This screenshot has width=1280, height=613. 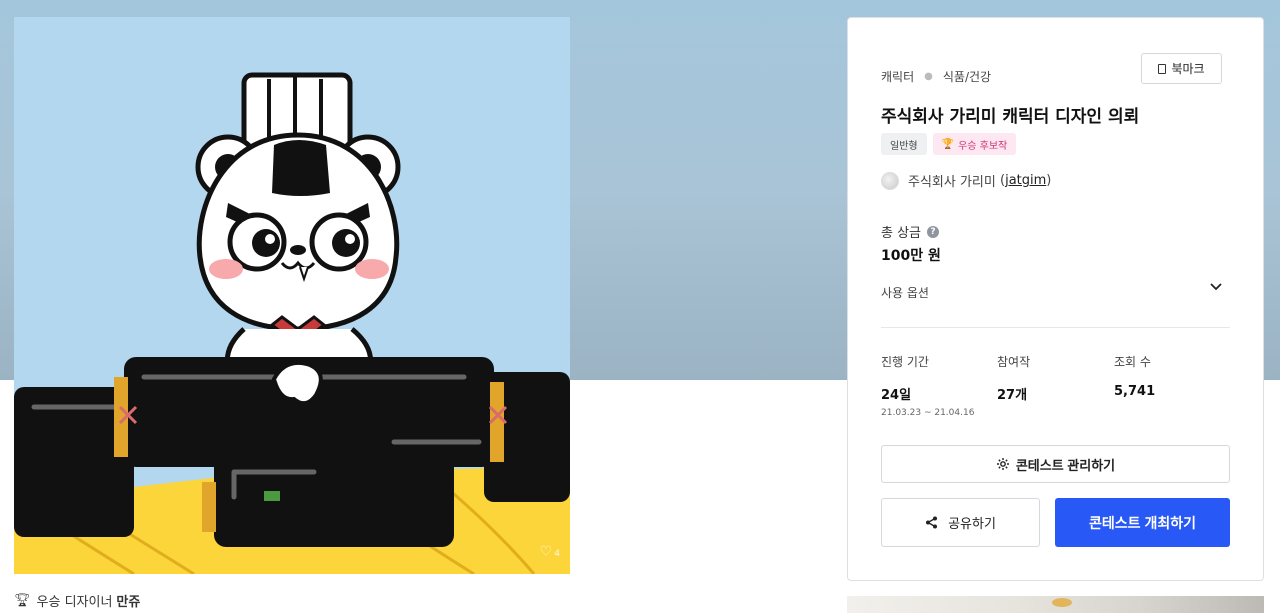 I want to click on gear-icon, so click(x=1002, y=464).